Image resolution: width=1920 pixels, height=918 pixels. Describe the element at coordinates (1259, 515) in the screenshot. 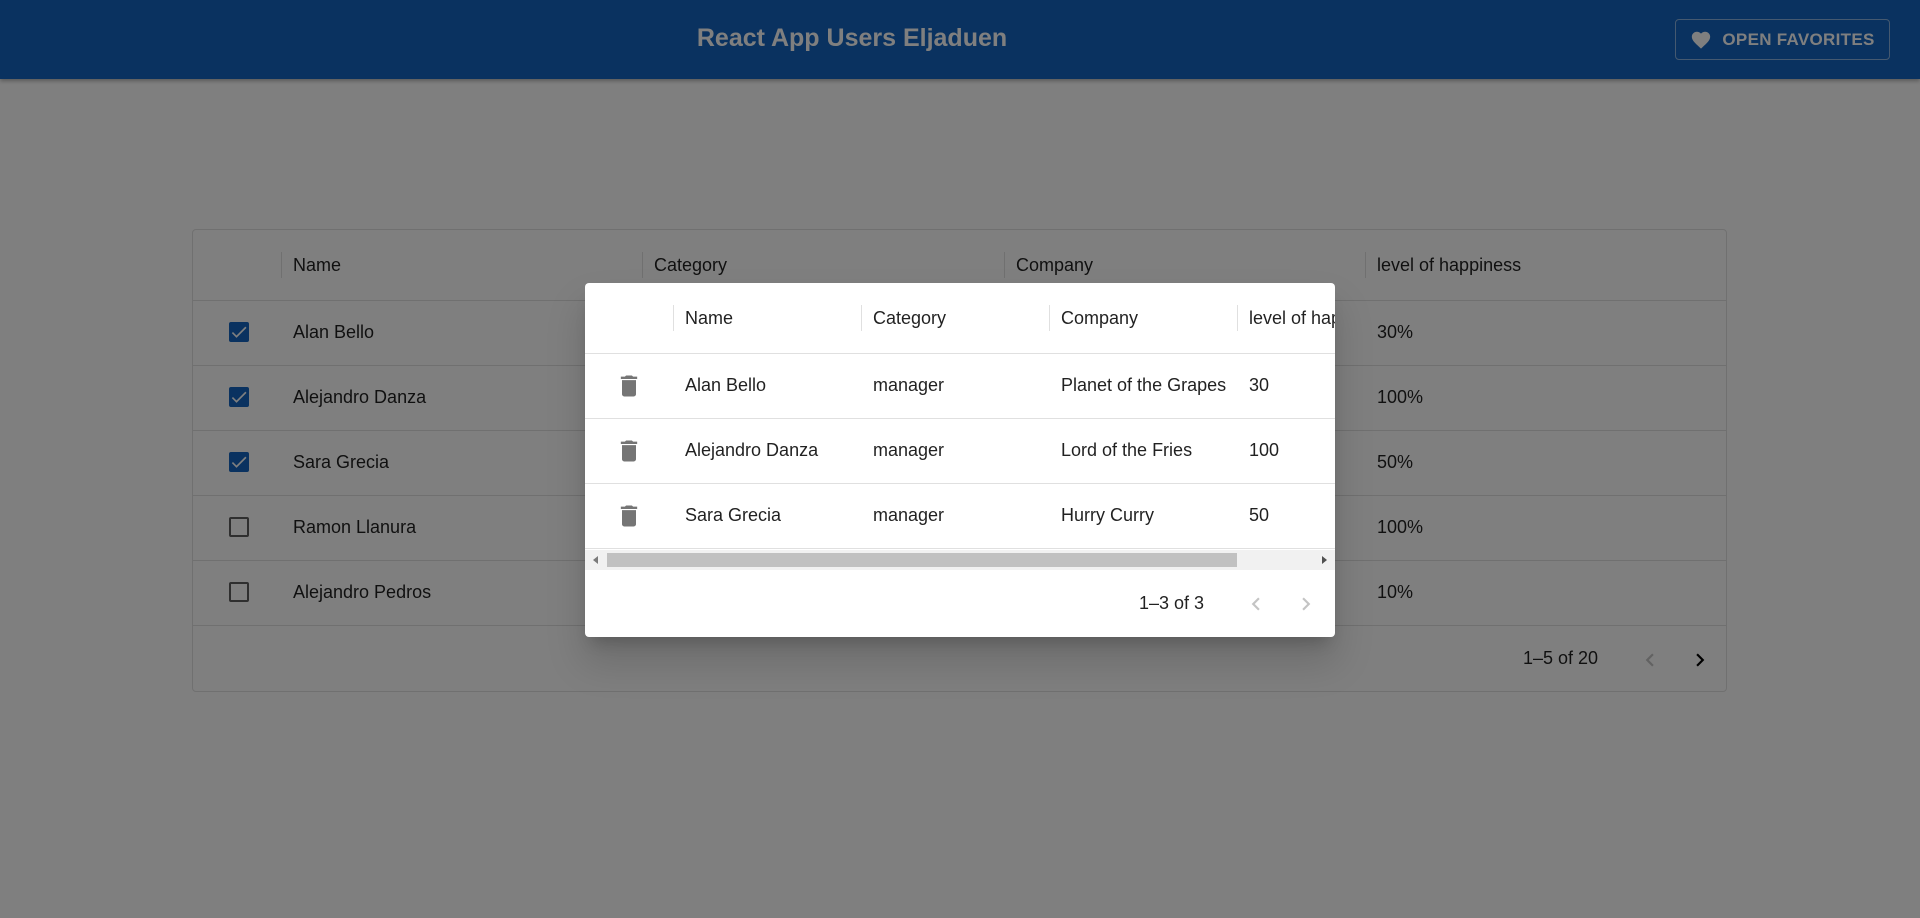

I see `cell-happiness: 50` at that location.